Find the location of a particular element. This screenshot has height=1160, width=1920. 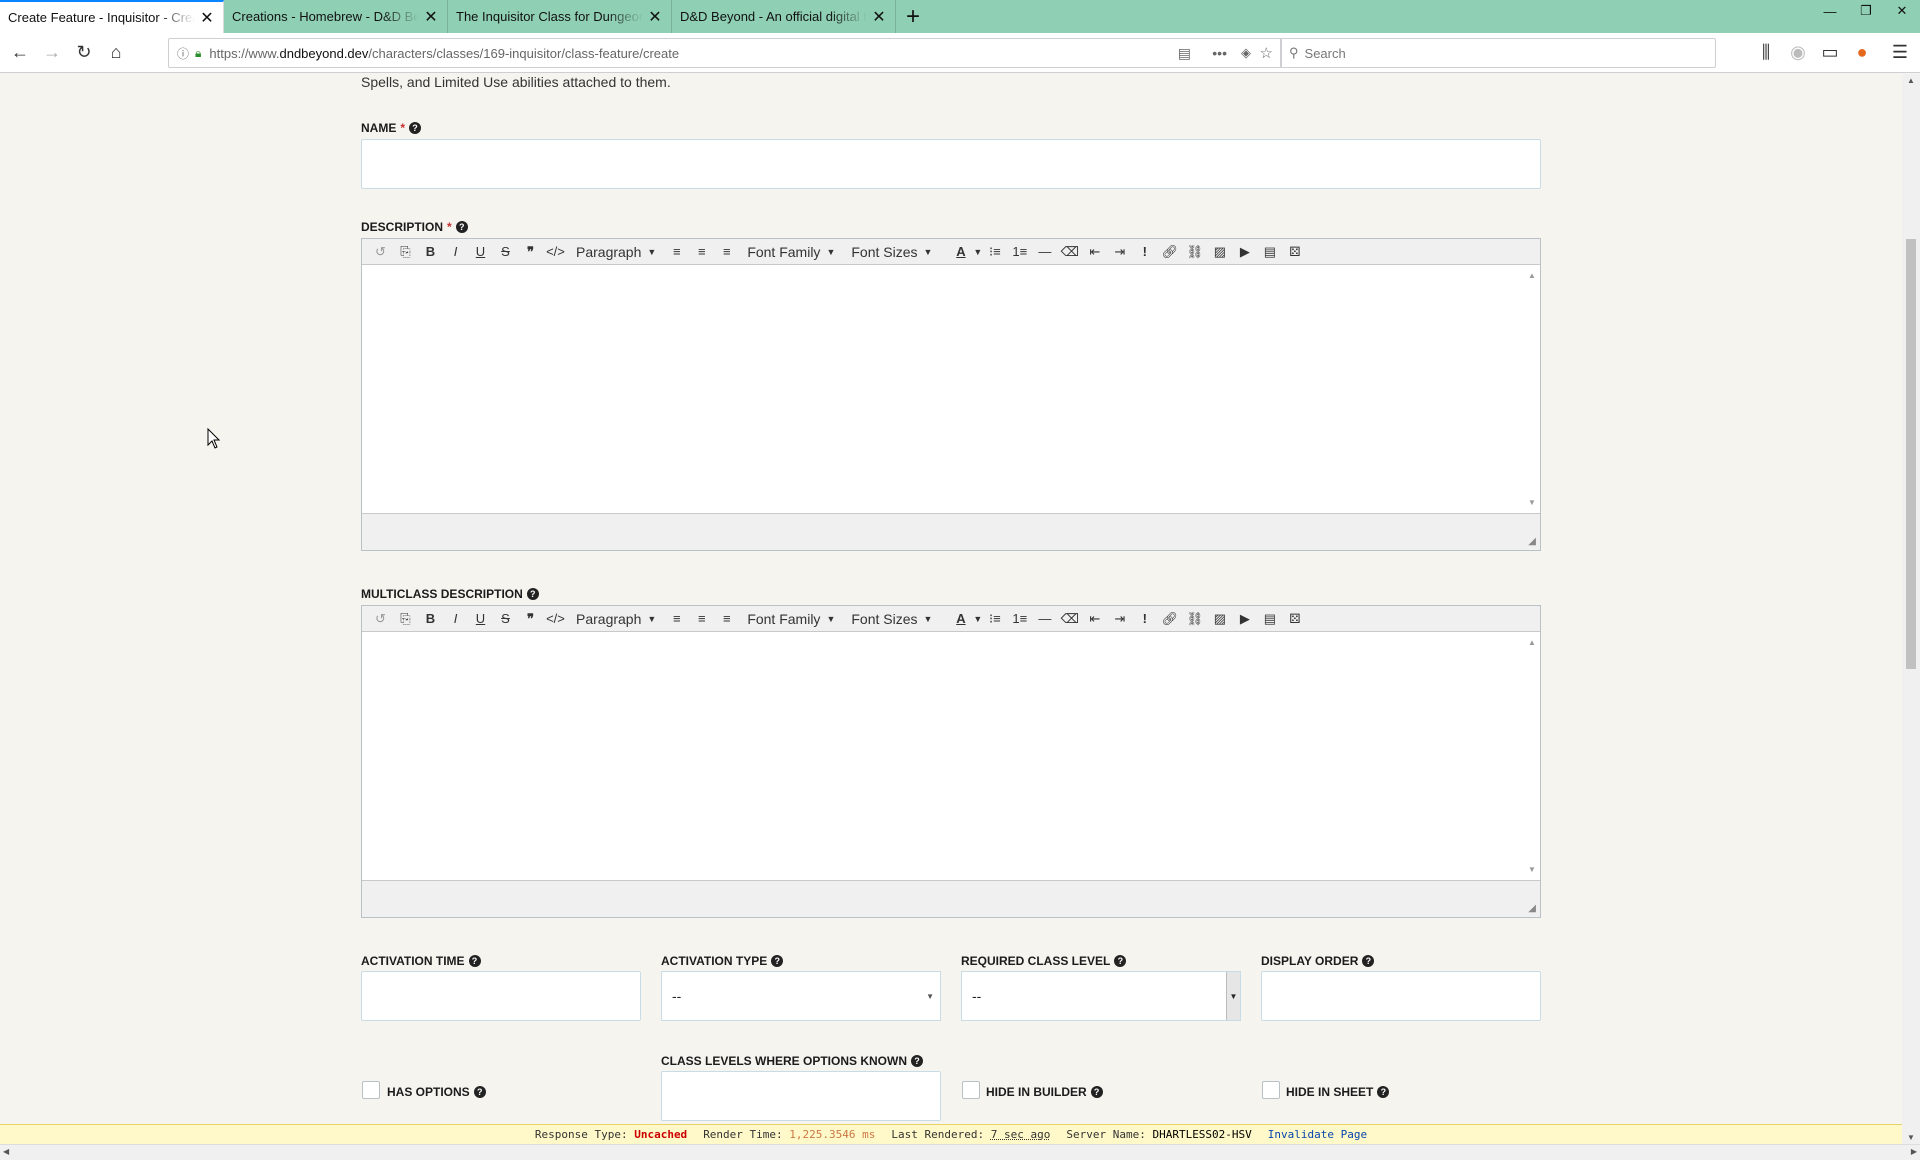

font-family-dropdown: Font Family ▼ is located at coordinates (791, 252).